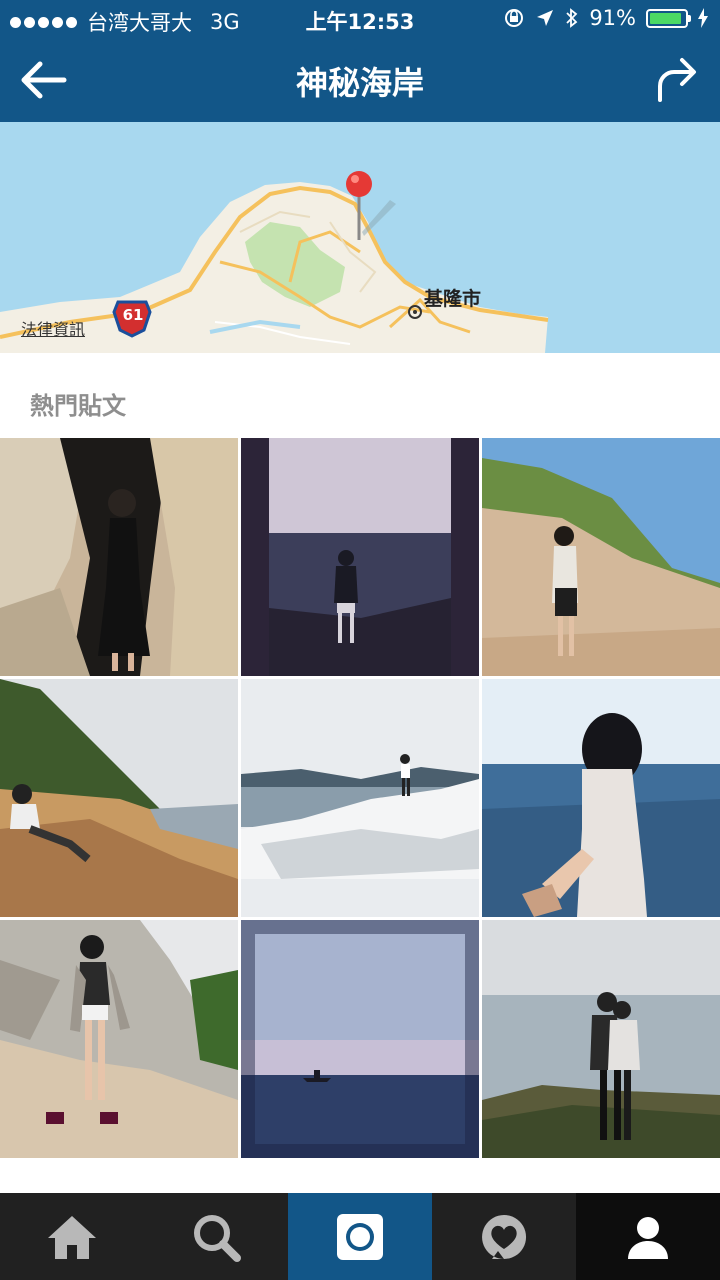 Image resolution: width=720 pixels, height=1280 pixels. Describe the element at coordinates (78, 406) in the screenshot. I see `top-posts-heading: 熱門貼文` at that location.